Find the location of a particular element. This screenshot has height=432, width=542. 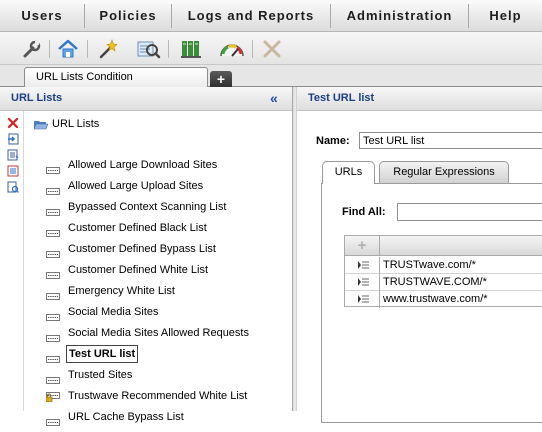

tree-item-label: Customer Defined Black List is located at coordinates (137, 228).